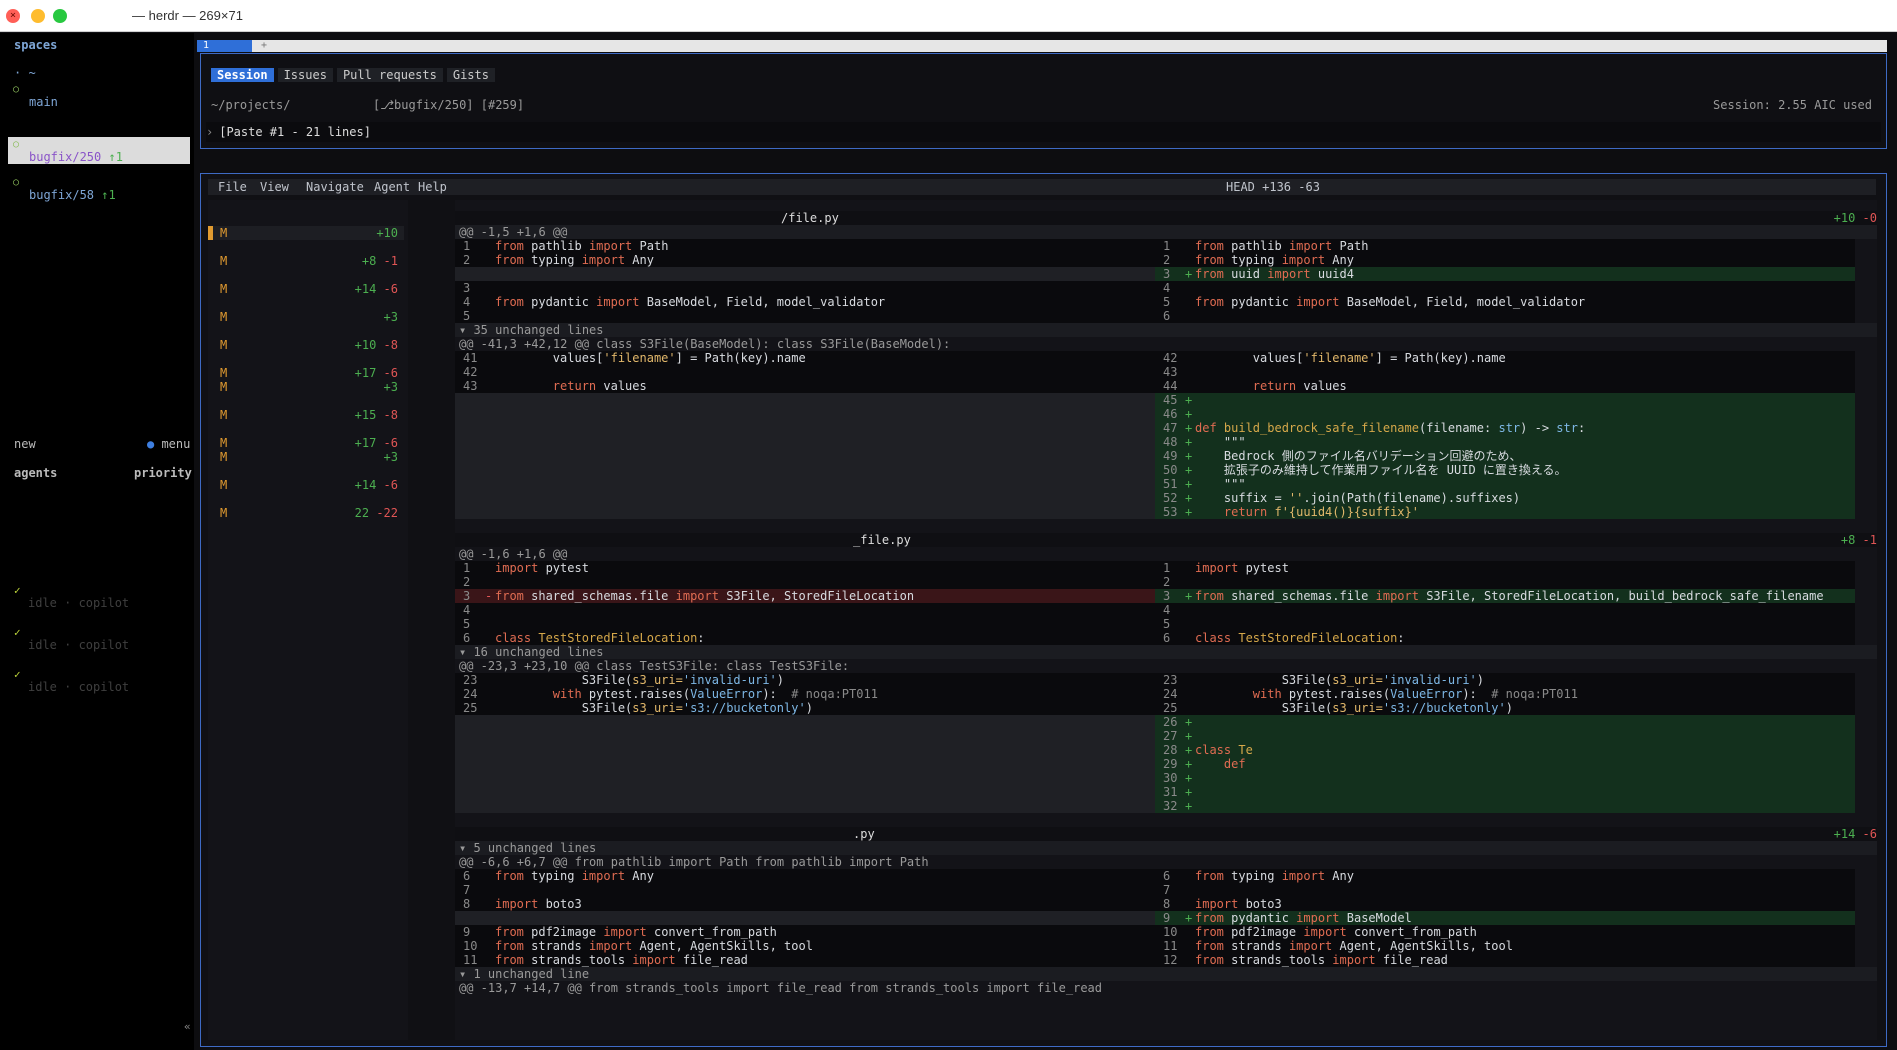 Image resolution: width=1897 pixels, height=1050 pixels. I want to click on unchanged-lines-toggle: ▾ 35 unchanged lines, so click(1166, 330).